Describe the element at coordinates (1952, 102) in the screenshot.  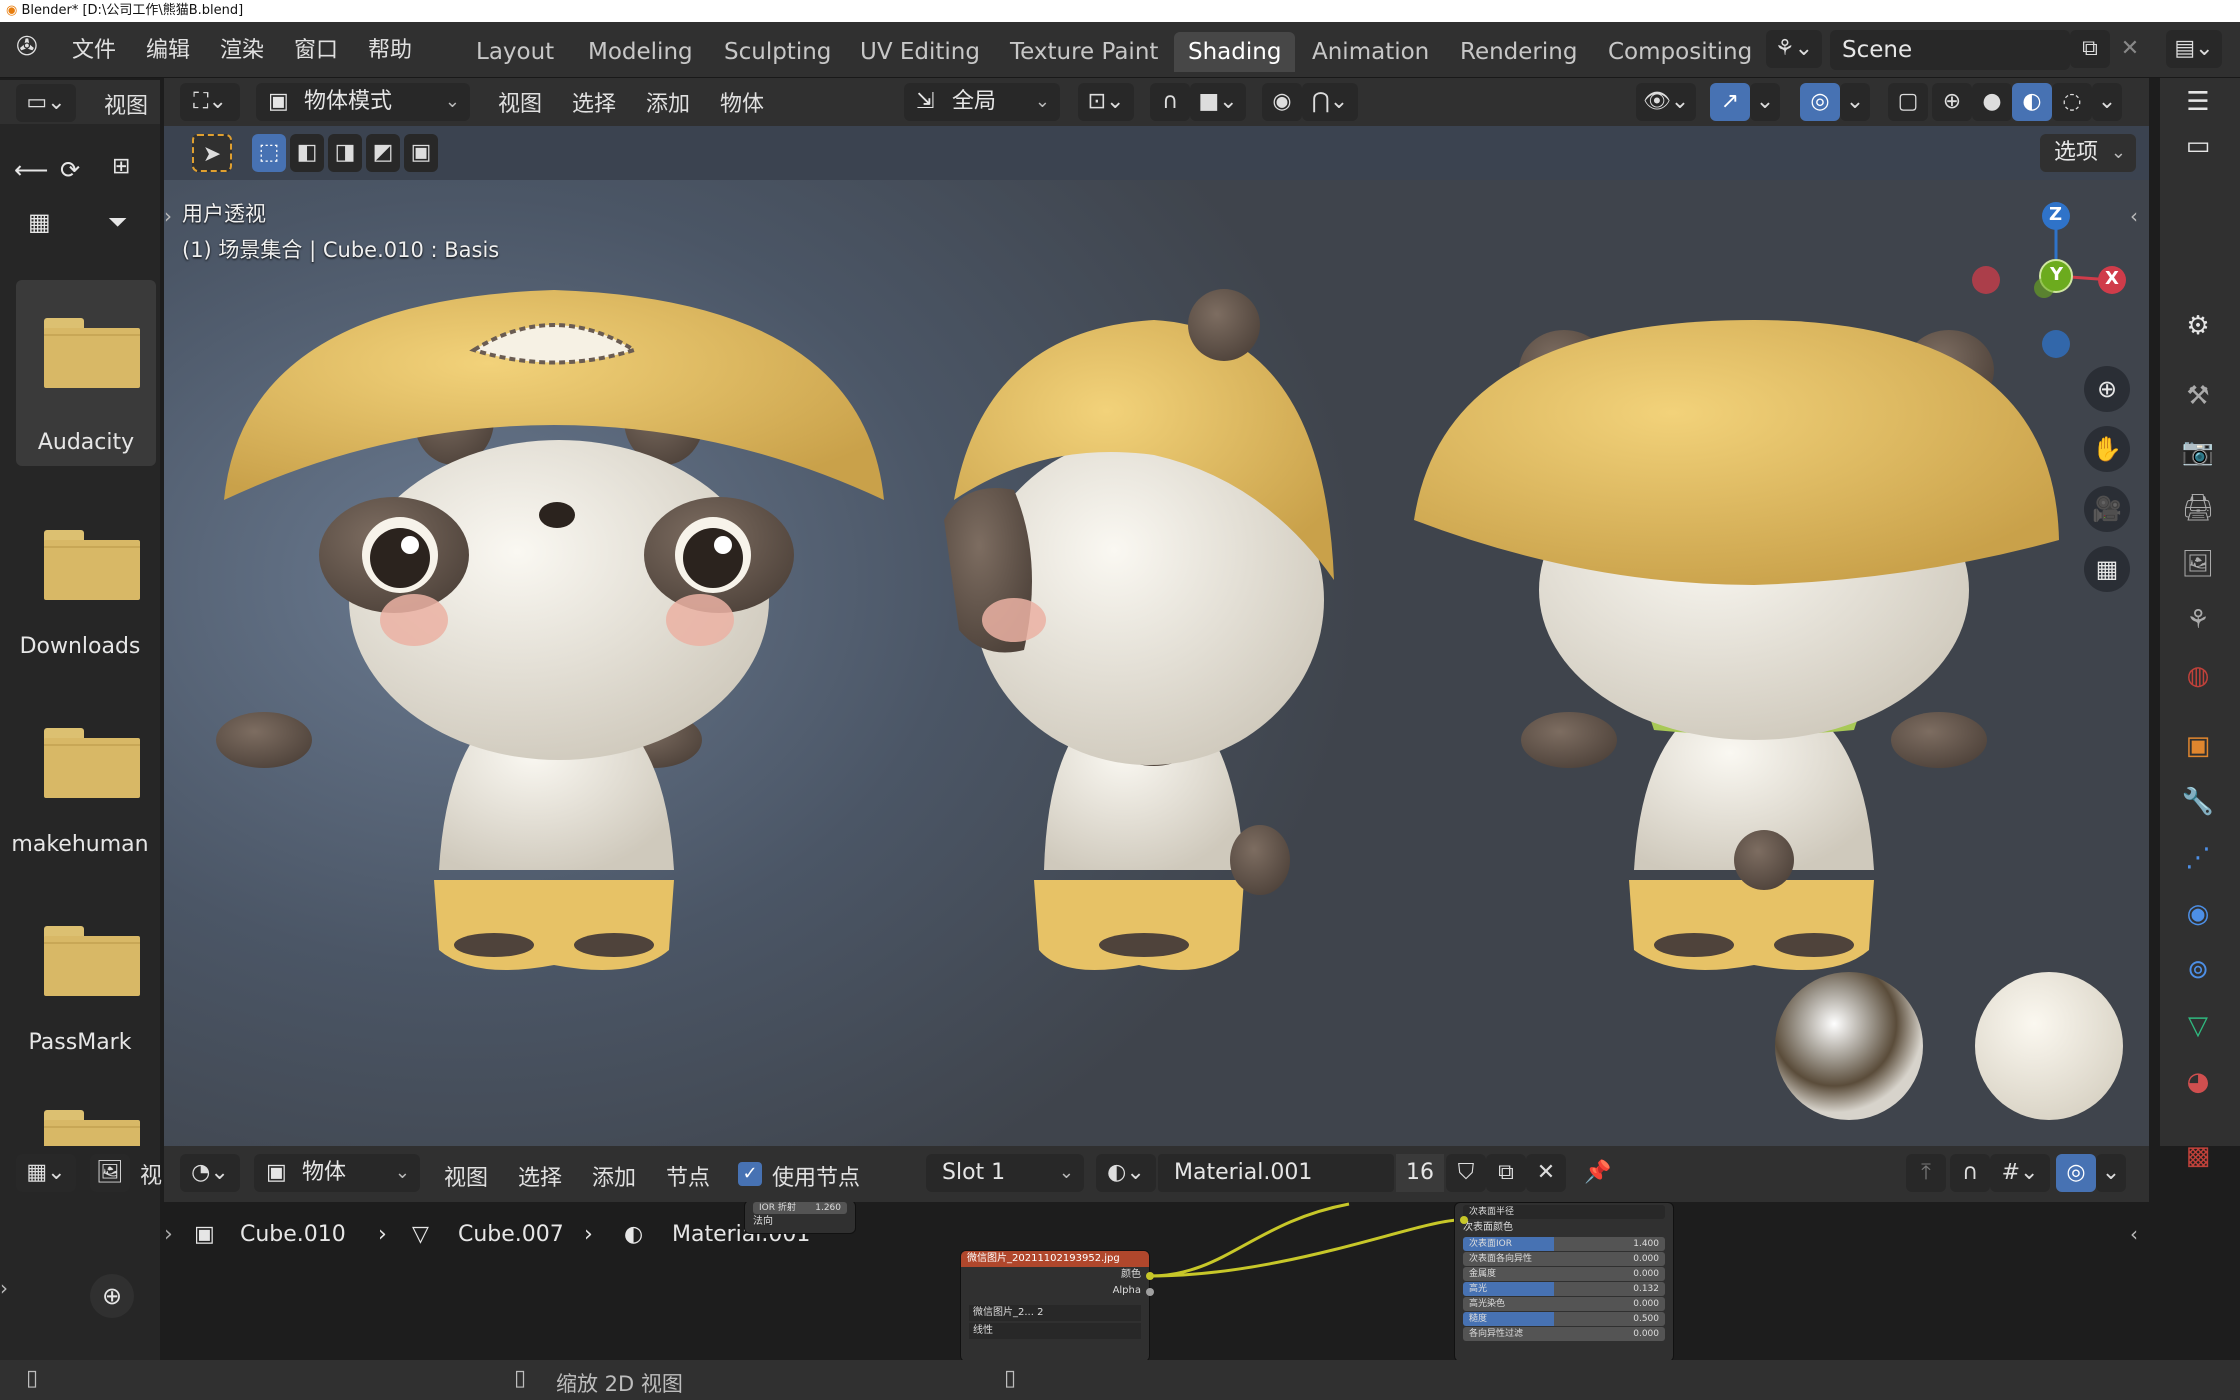
I see `wireframe-shading-icon: ⊕` at that location.